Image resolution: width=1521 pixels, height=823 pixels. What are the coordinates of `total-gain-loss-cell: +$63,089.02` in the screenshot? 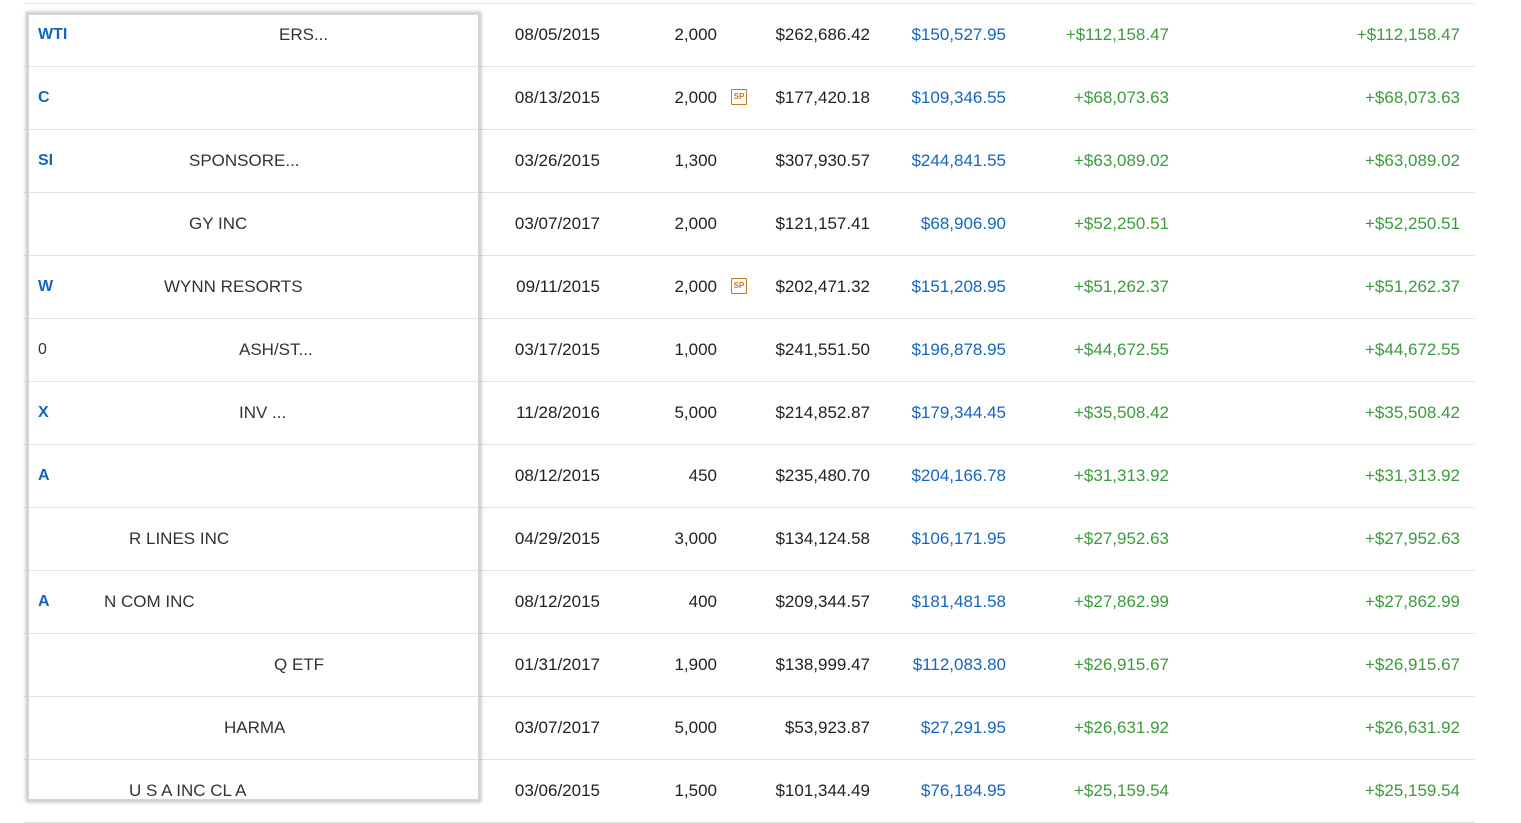 It's located at (1412, 160).